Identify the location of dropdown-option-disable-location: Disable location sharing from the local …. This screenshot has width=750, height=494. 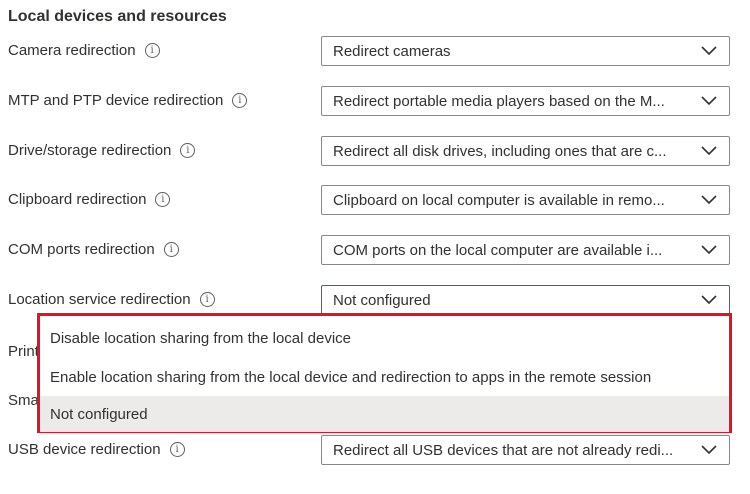
(384, 338).